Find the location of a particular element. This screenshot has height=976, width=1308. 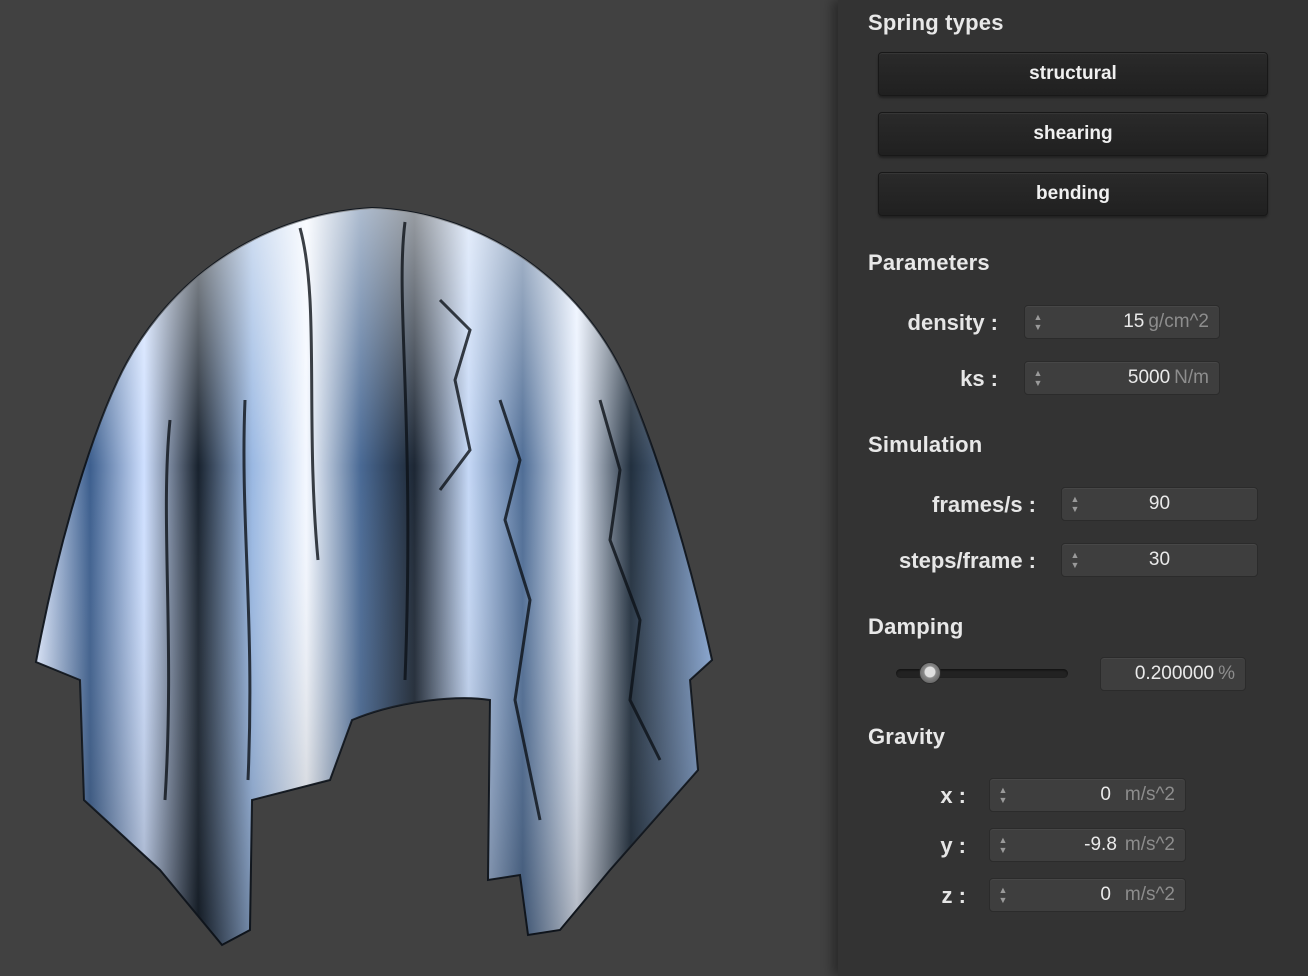

density-spinbox: ▲ ▼ 15 g/cm^2 is located at coordinates (1122, 322).